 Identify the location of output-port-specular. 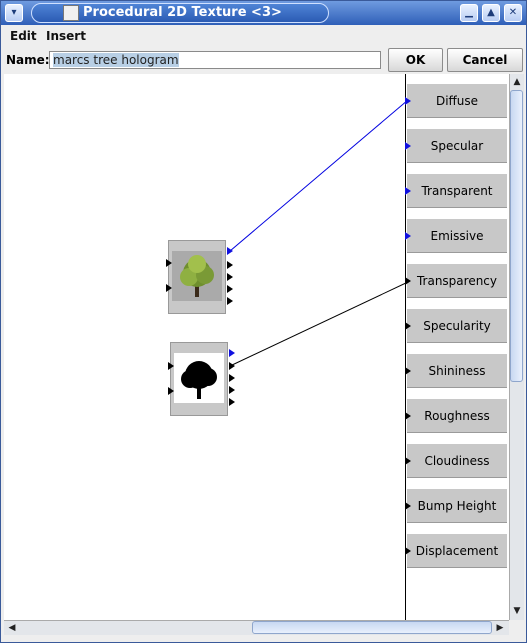
(408, 146).